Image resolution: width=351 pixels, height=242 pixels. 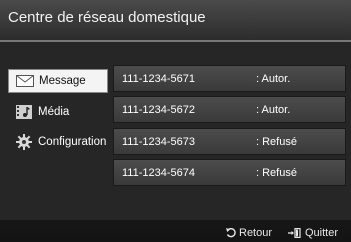 What do you see at coordinates (24, 142) in the screenshot?
I see `gear-icon` at bounding box center [24, 142].